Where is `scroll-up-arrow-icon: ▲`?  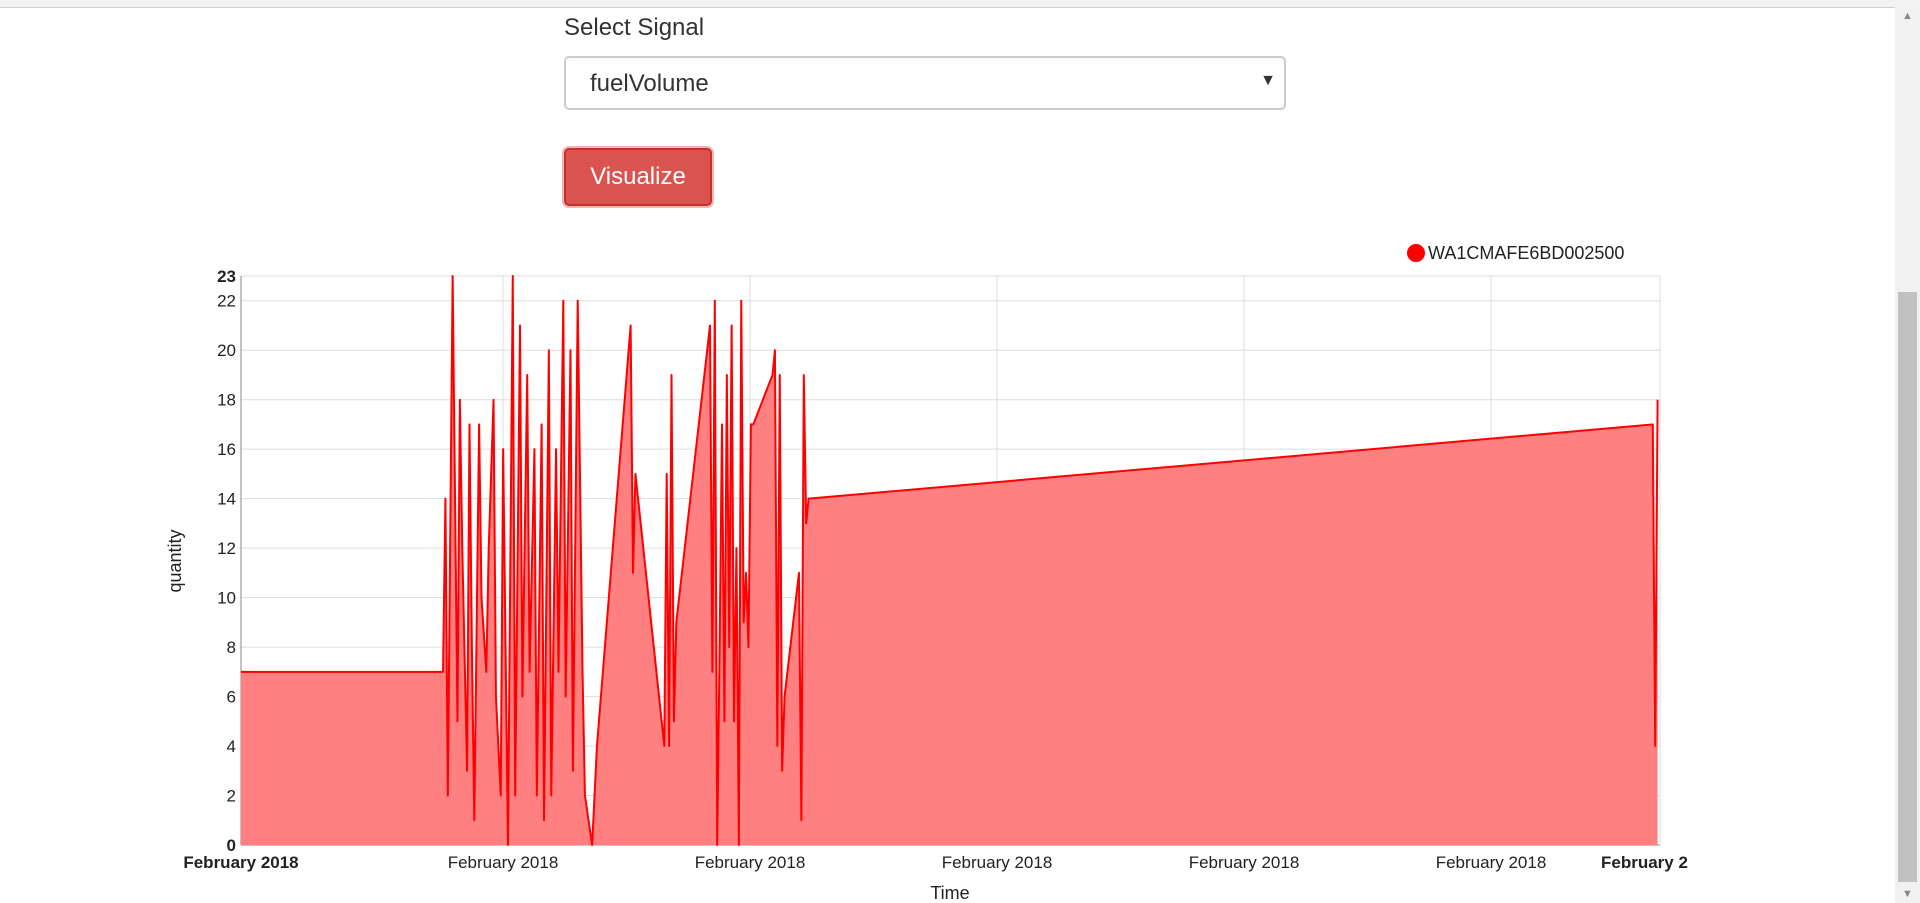 scroll-up-arrow-icon: ▲ is located at coordinates (1907, 16).